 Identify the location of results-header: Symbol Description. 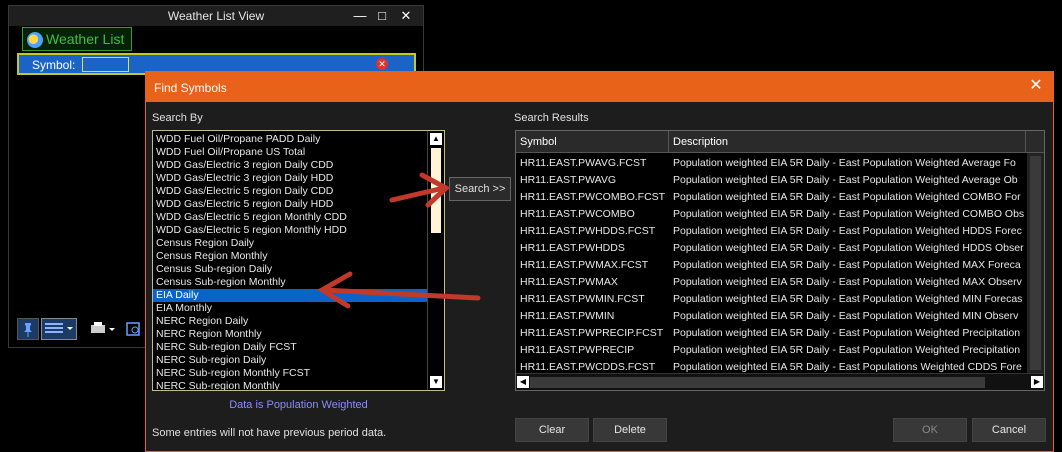
(780, 142).